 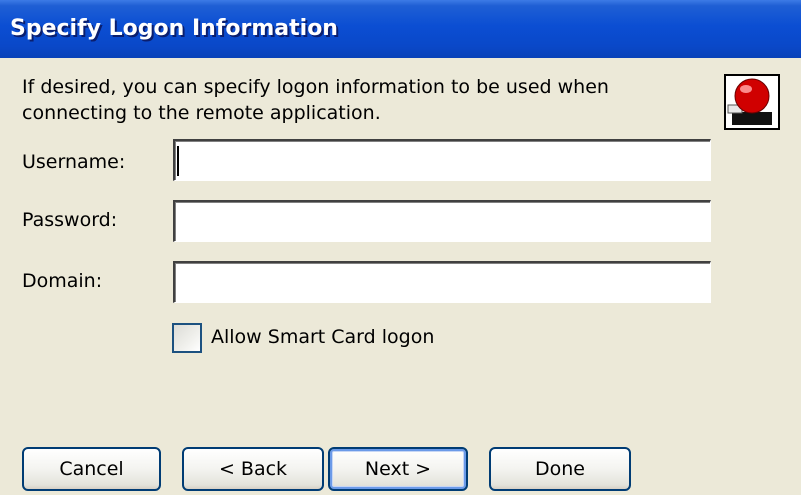 I want to click on dialog-title: Specify Logon Information, so click(x=174, y=28).